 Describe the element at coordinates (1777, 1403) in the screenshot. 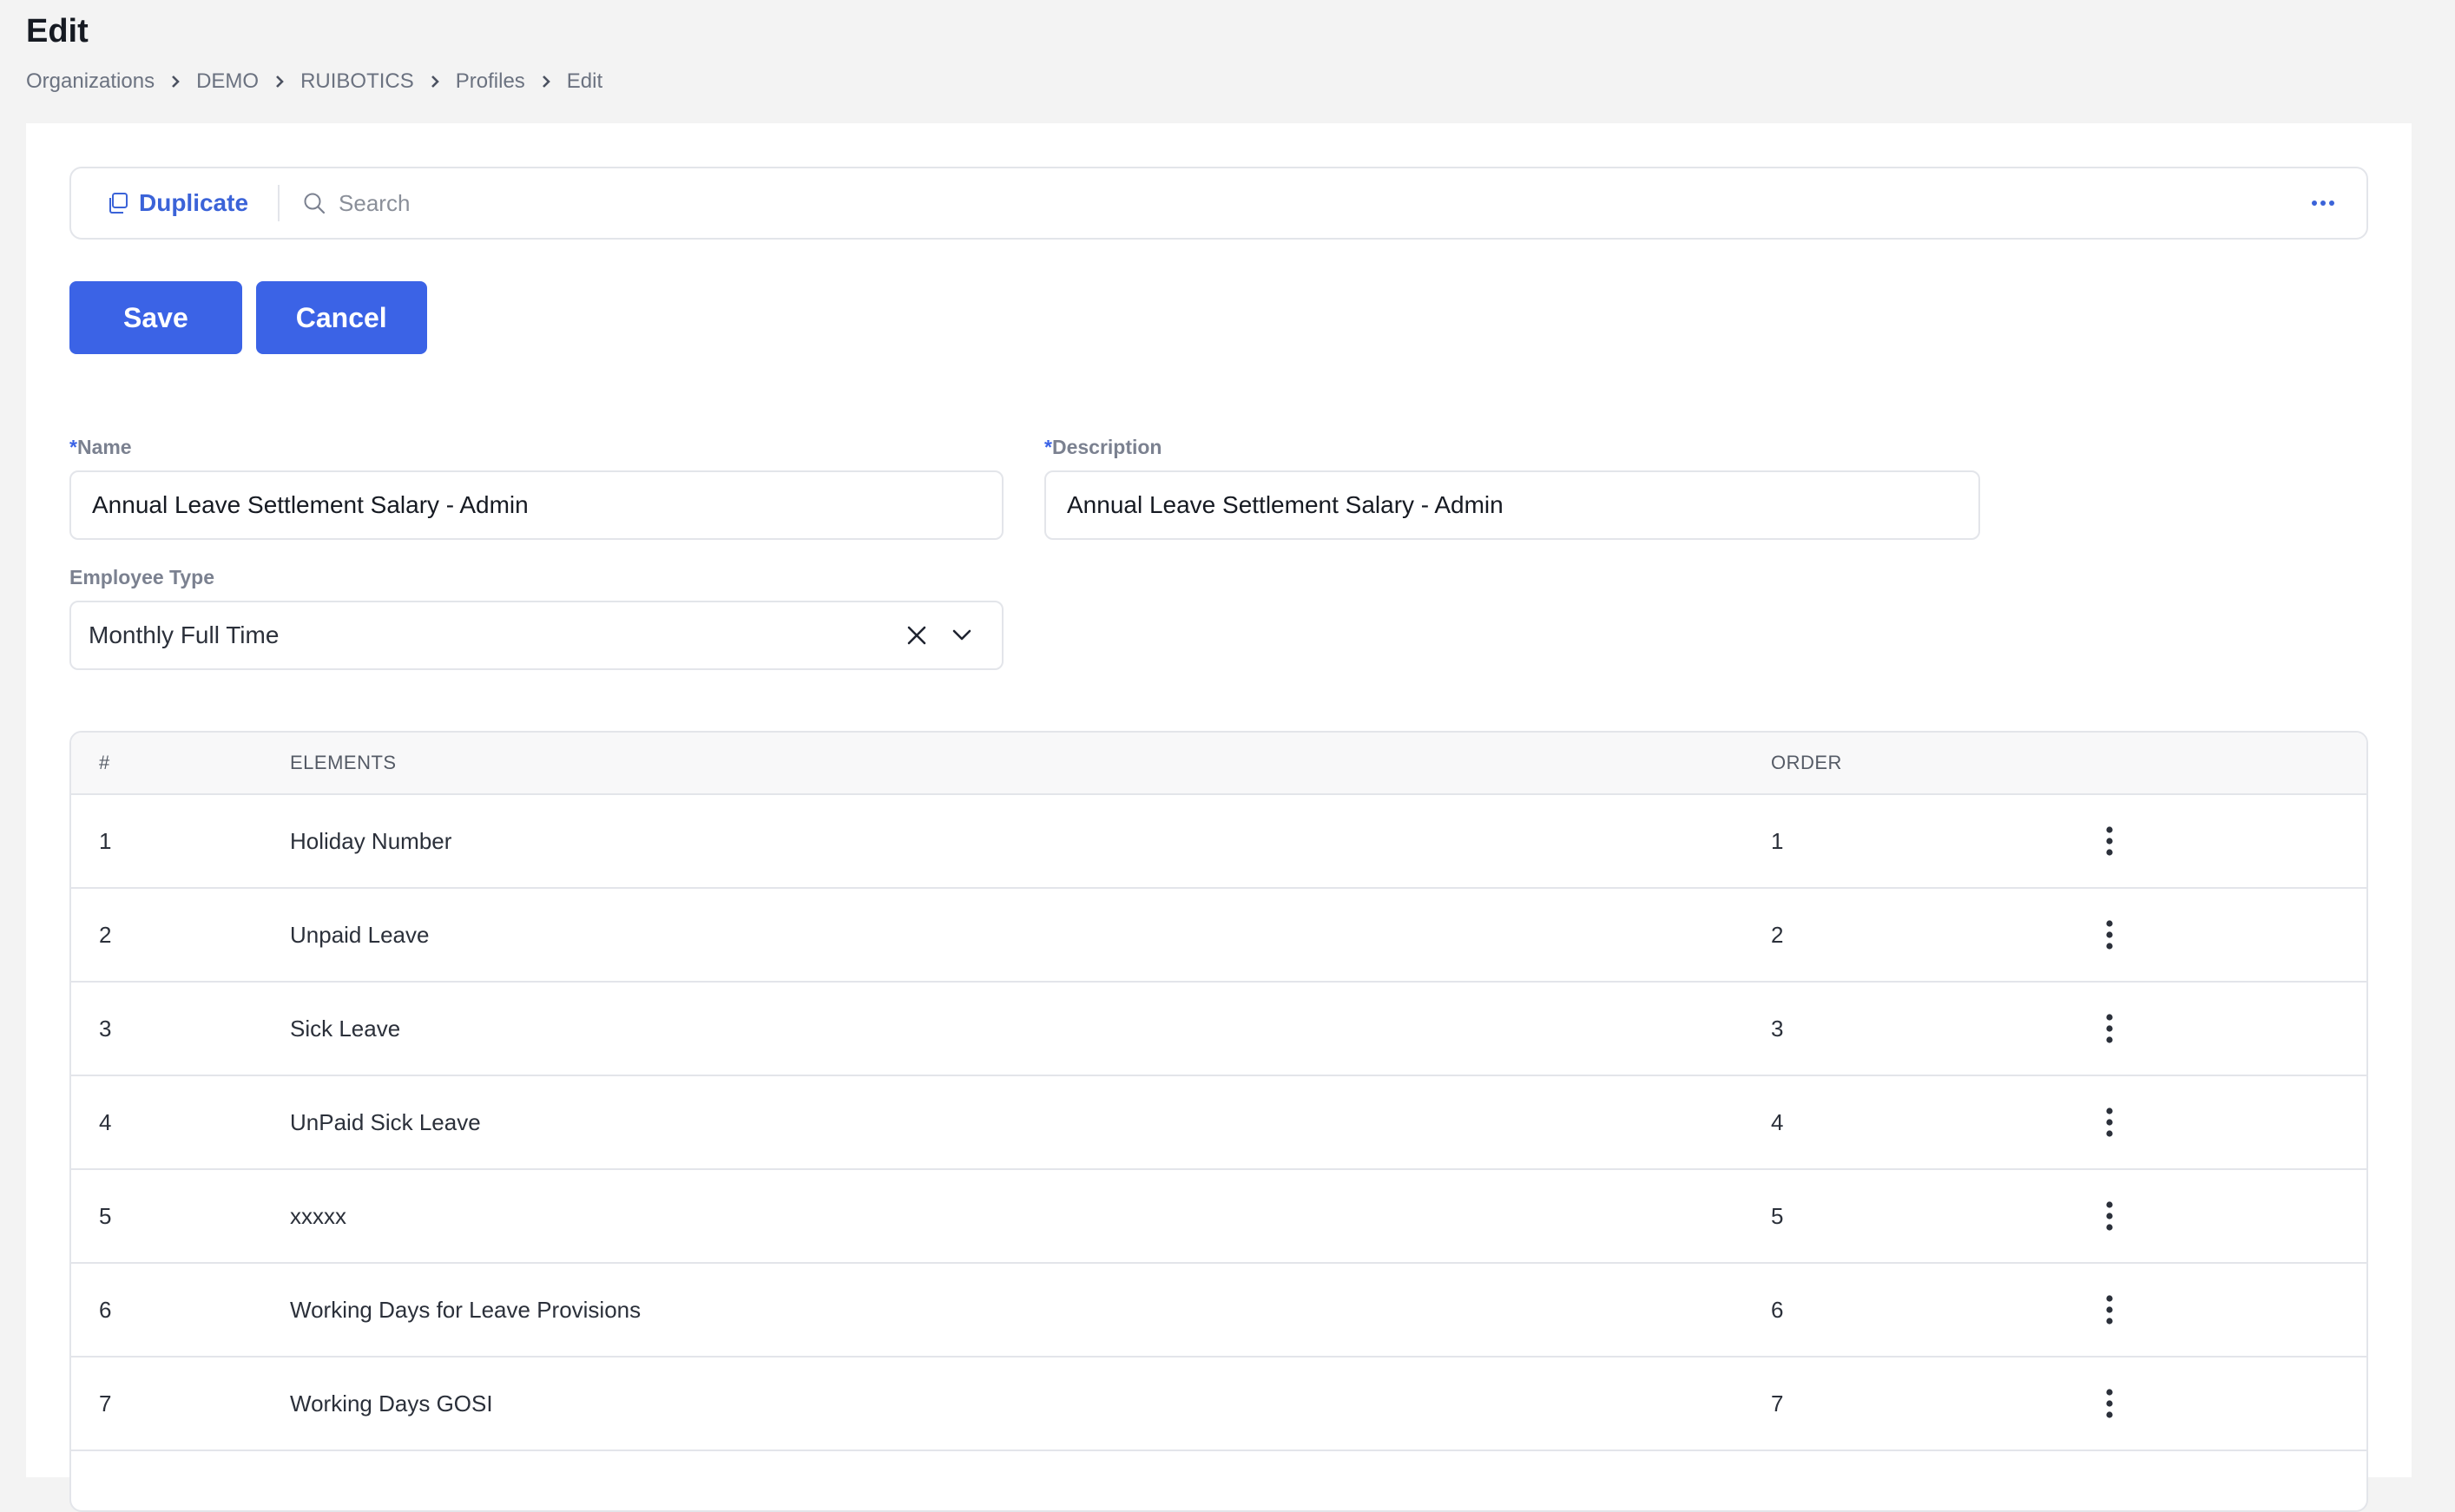

I see `row-order: 7` at that location.